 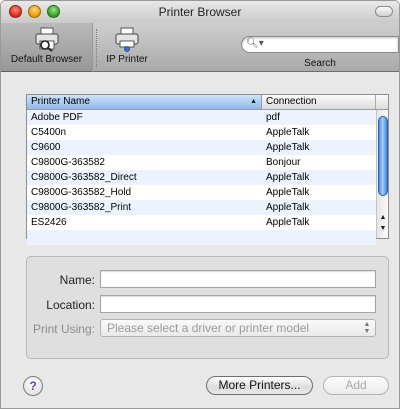 What do you see at coordinates (57, 117) in the screenshot?
I see `printer-name-cell: Adobe PDF` at bounding box center [57, 117].